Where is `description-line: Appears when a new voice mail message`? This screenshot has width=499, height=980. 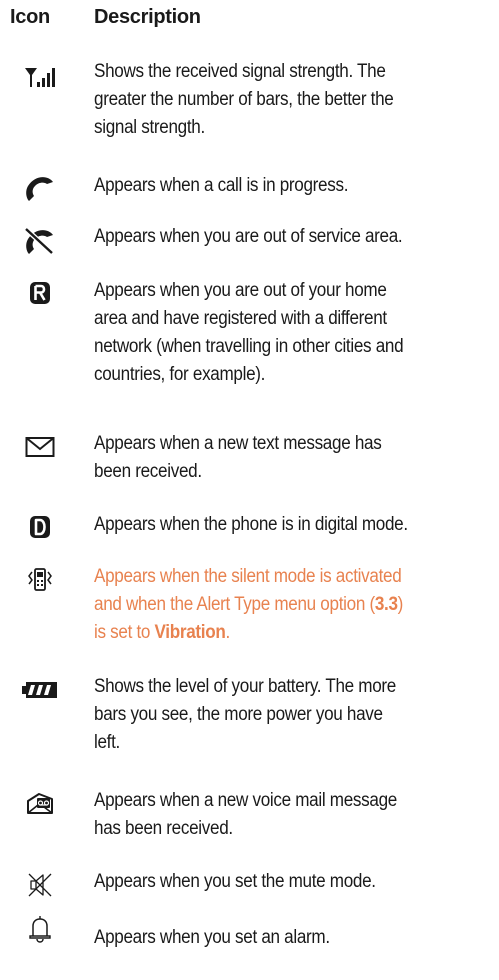 description-line: Appears when a new voice mail message is located at coordinates (245, 800).